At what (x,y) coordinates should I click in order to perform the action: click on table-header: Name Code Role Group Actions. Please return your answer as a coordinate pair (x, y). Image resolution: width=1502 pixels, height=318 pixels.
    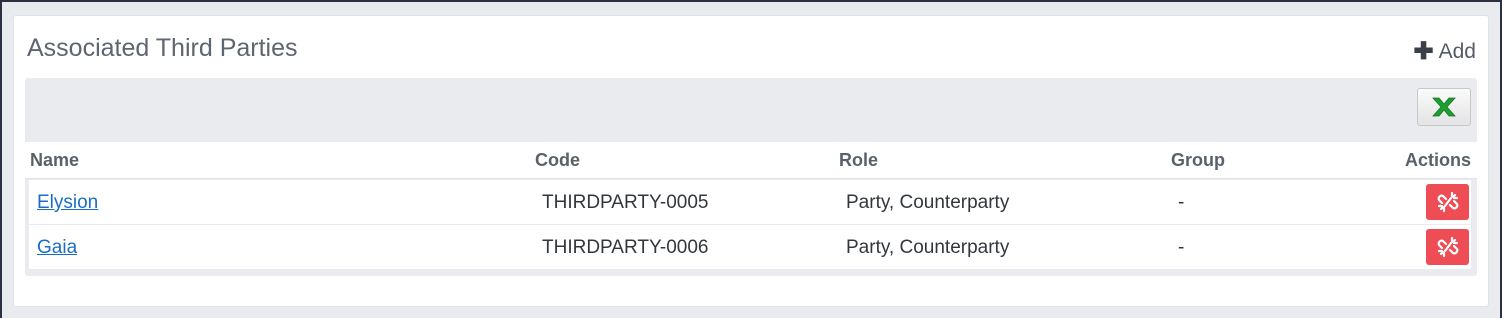
    Looking at the image, I should click on (751, 160).